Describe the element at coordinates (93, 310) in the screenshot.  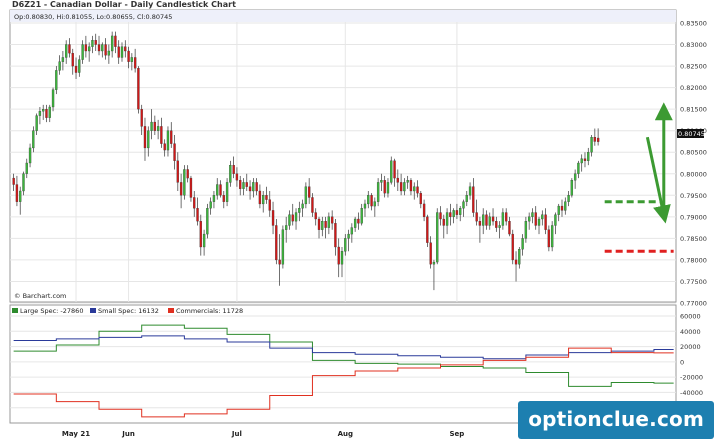
I see `legend-swatch-small-spec` at that location.